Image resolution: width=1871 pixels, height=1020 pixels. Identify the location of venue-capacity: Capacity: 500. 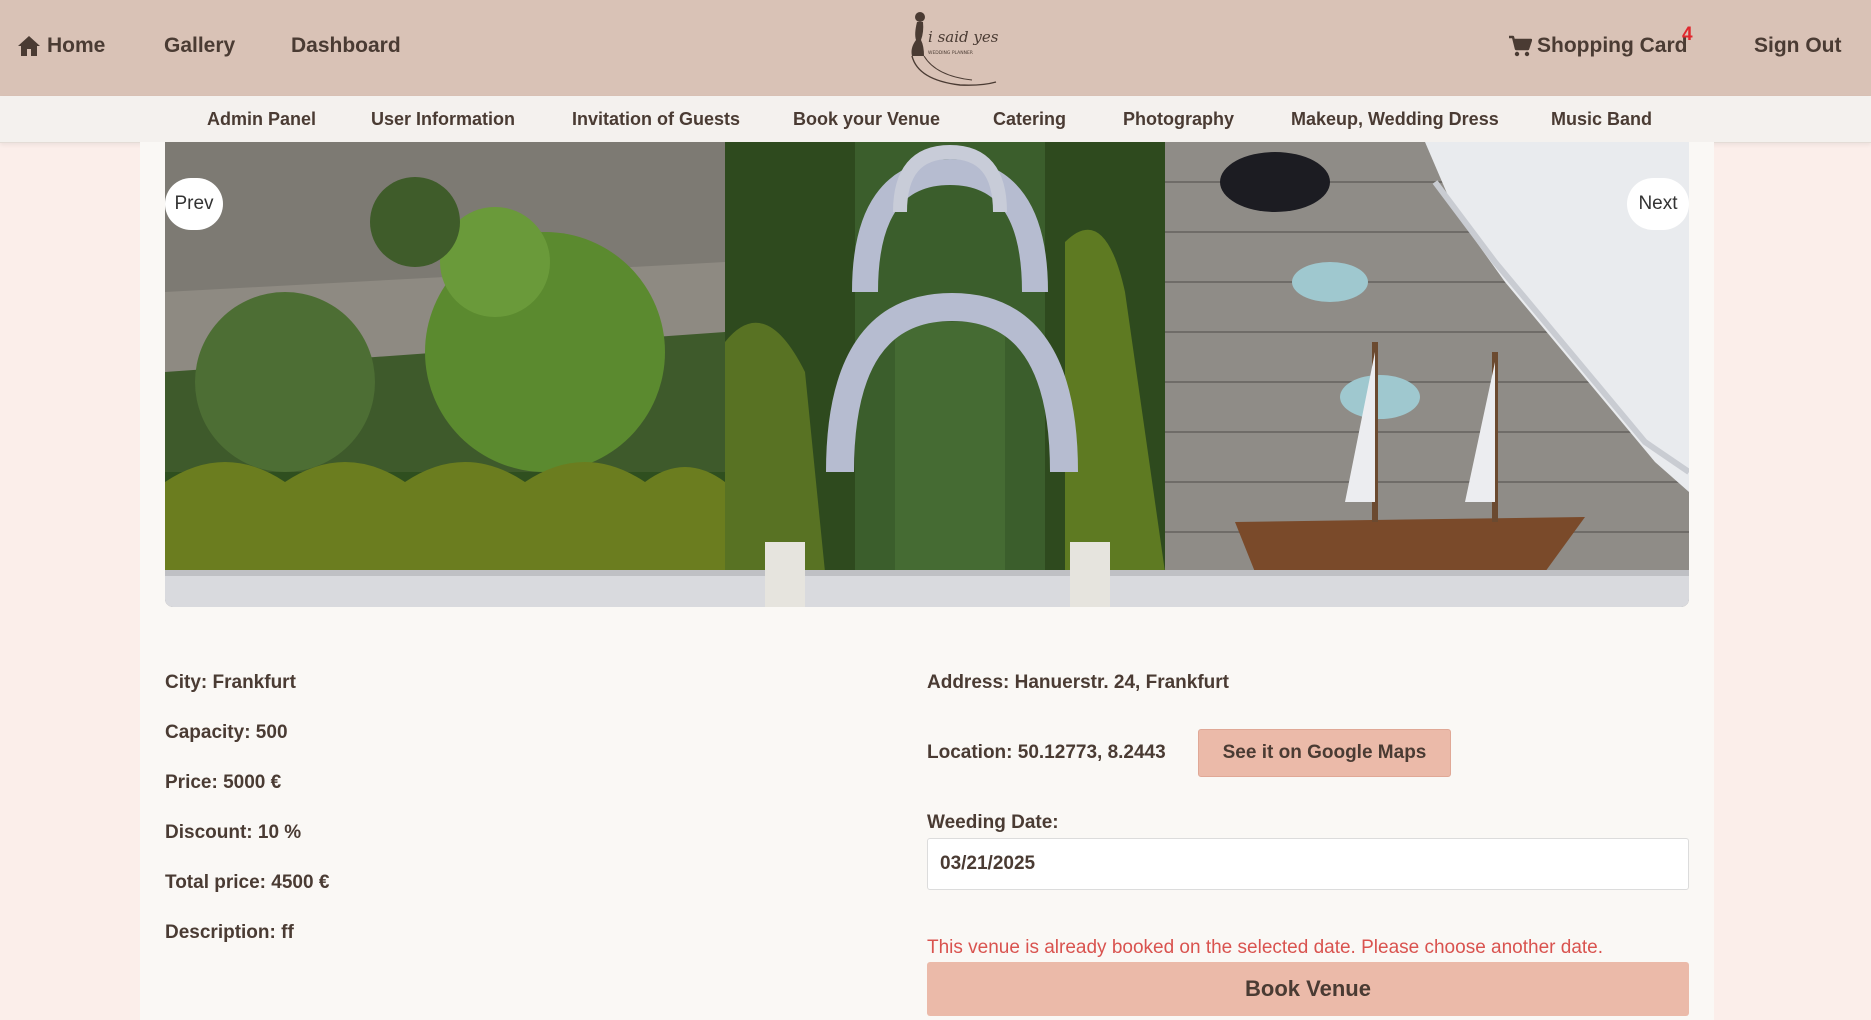
(226, 732).